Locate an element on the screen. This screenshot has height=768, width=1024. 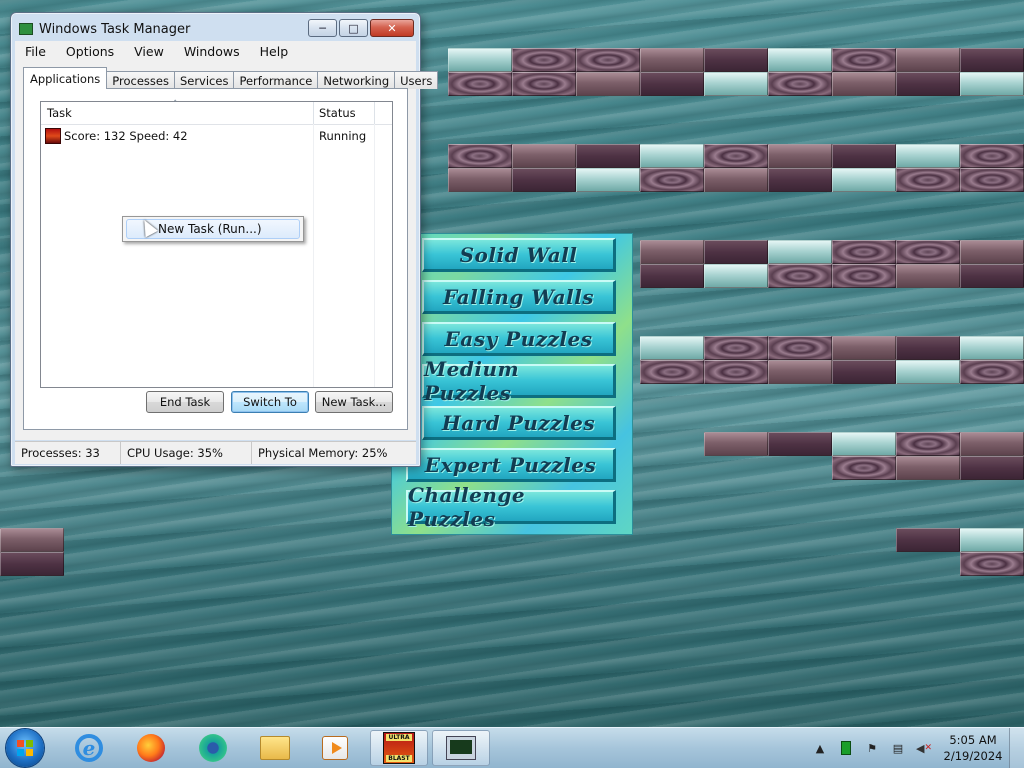
menu-medium-puzzles-button: Medium Puzzles is located at coordinates (519, 381).